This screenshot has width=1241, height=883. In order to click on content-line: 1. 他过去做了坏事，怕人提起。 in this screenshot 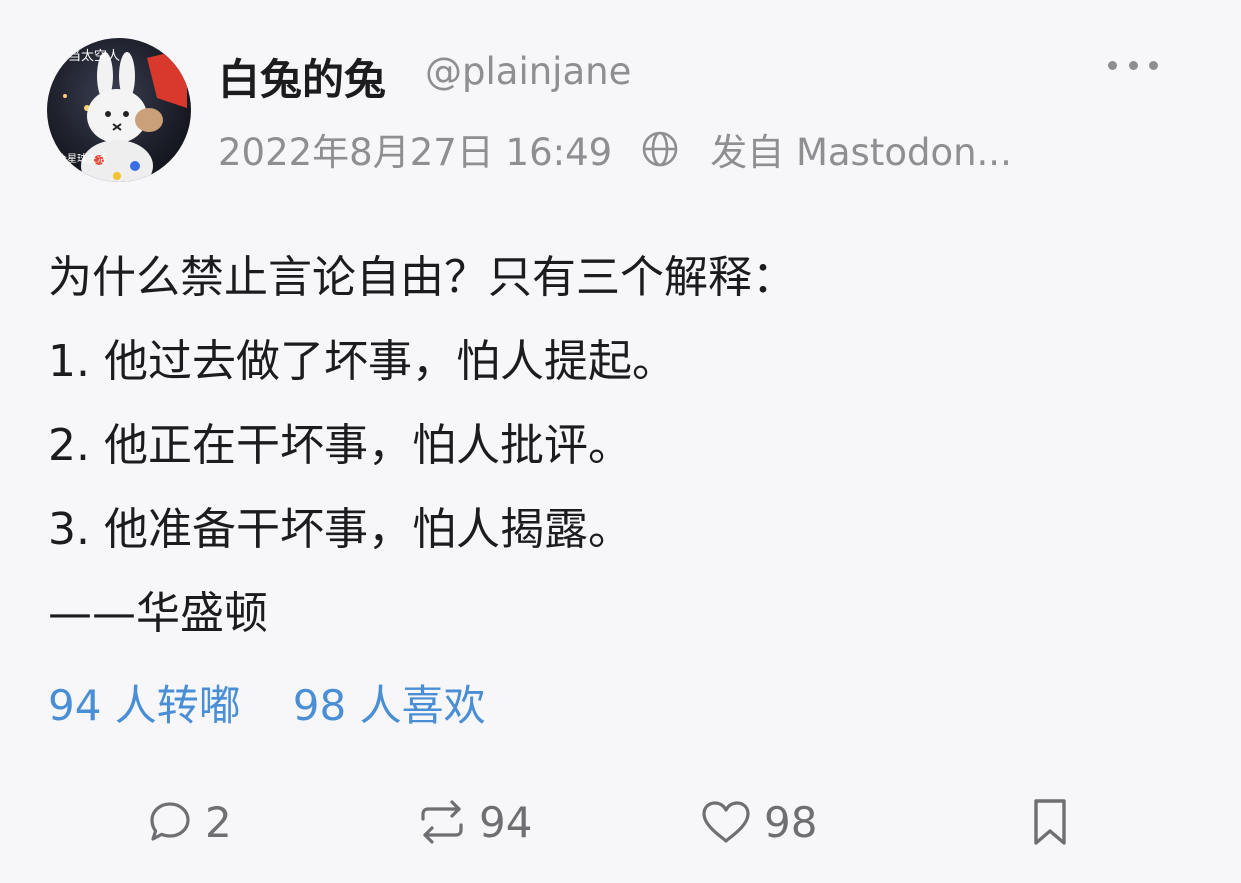, I will do `click(362, 361)`.